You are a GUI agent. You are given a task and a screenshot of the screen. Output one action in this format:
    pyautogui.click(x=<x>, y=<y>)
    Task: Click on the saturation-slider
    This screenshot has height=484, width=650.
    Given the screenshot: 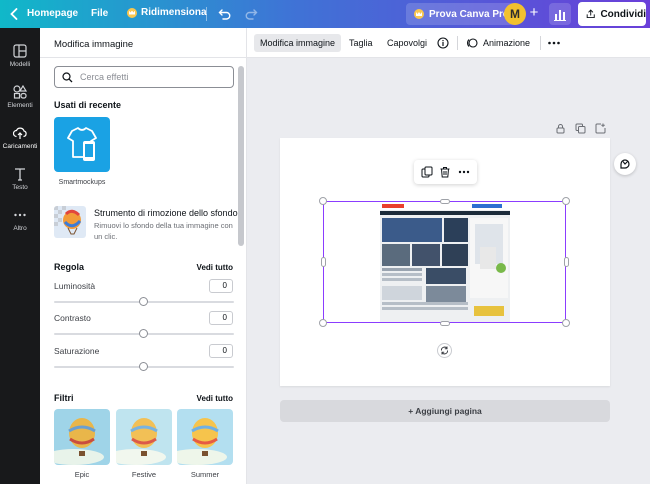 What is the action you would take?
    pyautogui.click(x=144, y=366)
    